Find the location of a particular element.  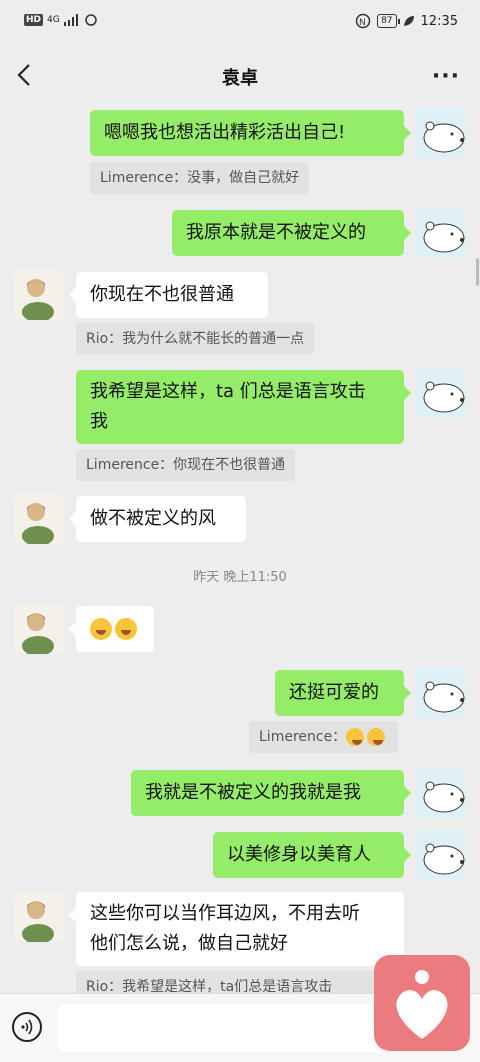

message-text-line2: 我 is located at coordinates (99, 421).